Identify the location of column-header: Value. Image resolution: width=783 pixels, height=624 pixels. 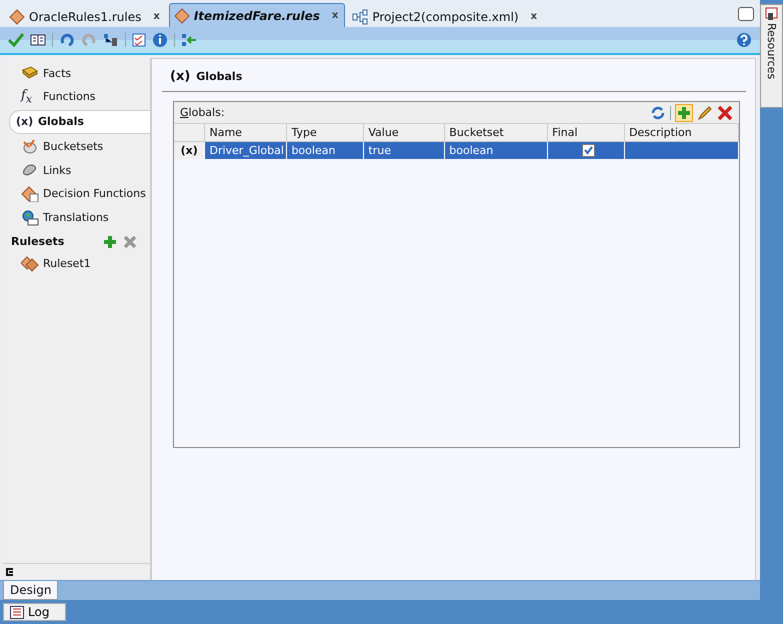
(404, 133).